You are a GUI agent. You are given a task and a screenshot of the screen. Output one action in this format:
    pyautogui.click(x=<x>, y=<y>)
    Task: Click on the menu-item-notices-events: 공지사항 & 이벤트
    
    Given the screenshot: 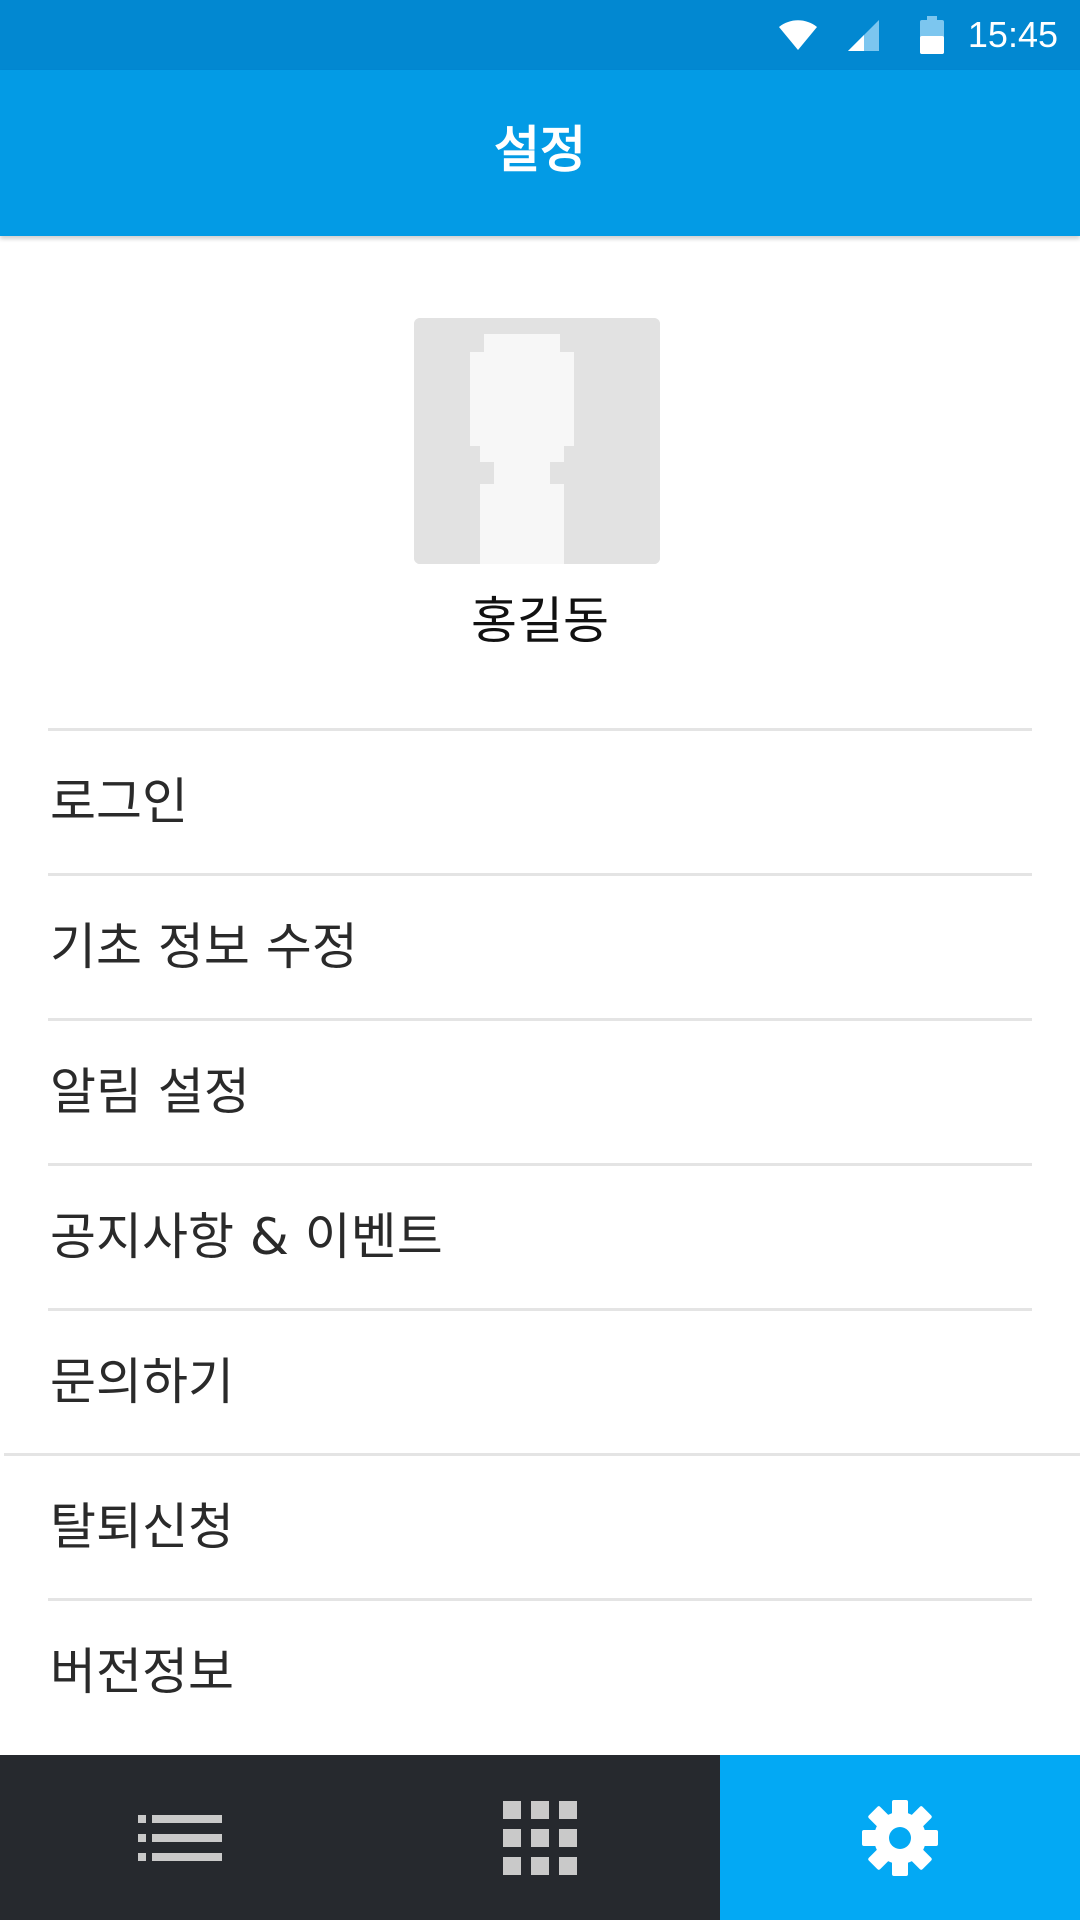 What is the action you would take?
    pyautogui.click(x=540, y=1235)
    